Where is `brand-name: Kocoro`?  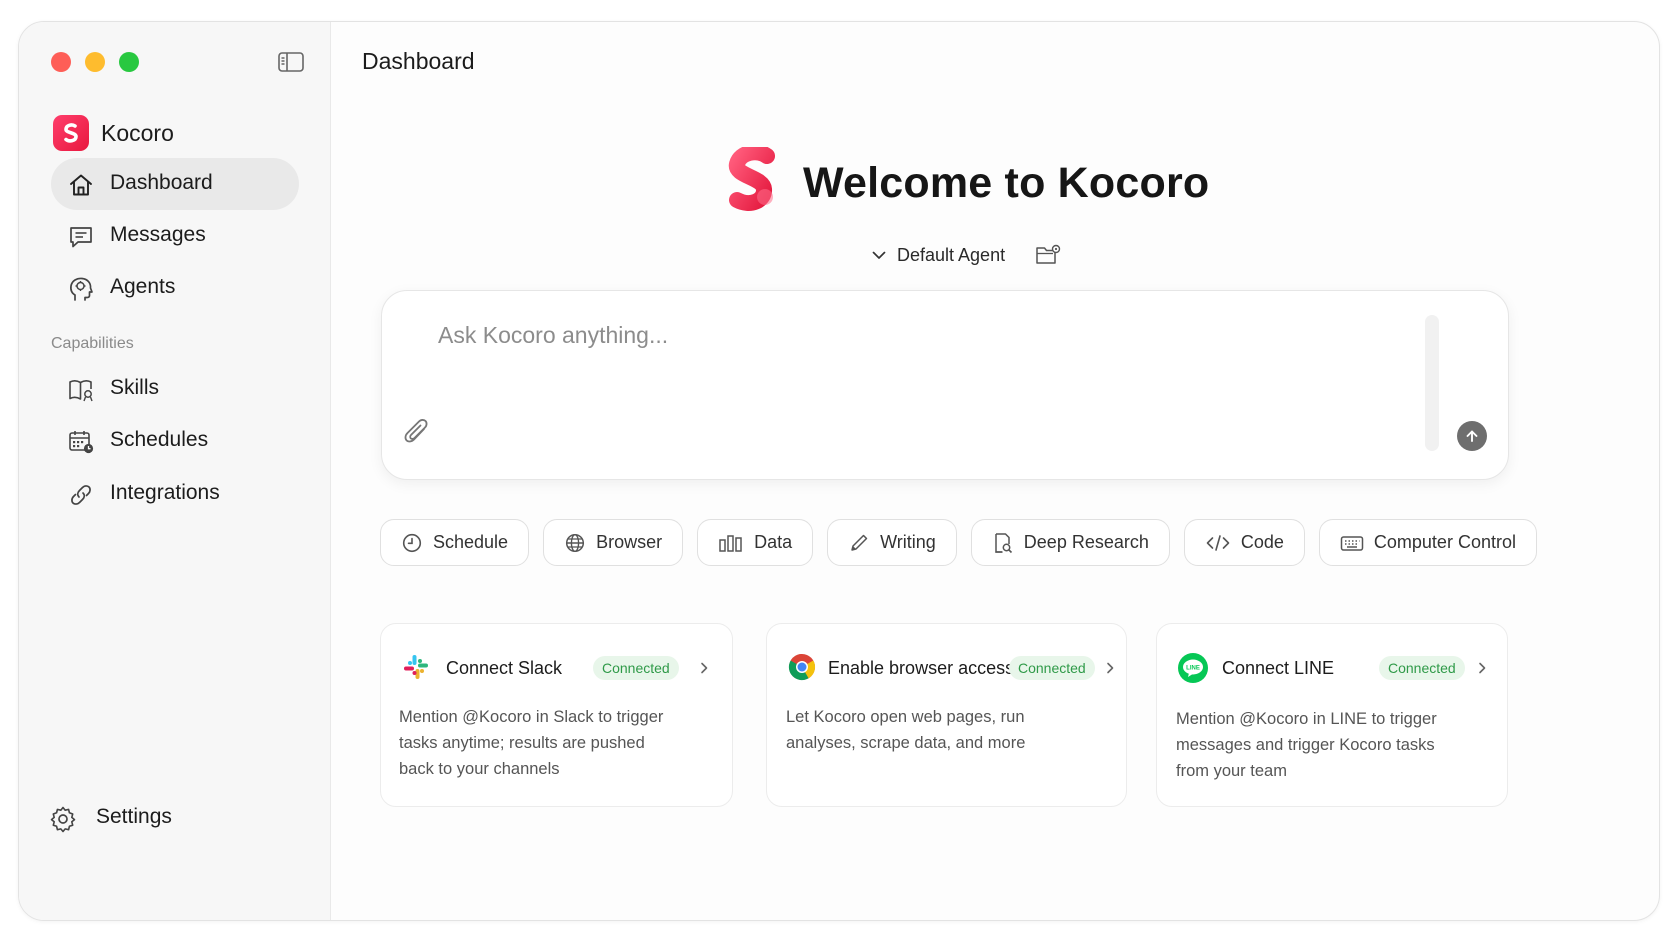
brand-name: Kocoro is located at coordinates (137, 132).